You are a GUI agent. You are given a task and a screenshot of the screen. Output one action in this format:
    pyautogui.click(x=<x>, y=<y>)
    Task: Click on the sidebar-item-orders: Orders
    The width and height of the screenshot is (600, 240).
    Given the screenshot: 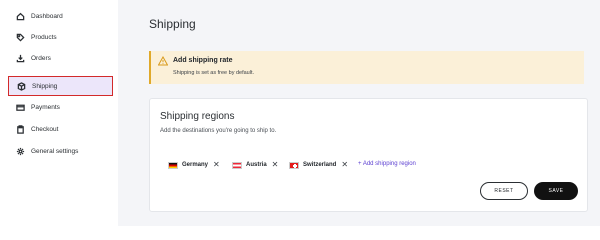 What is the action you would take?
    pyautogui.click(x=60, y=58)
    